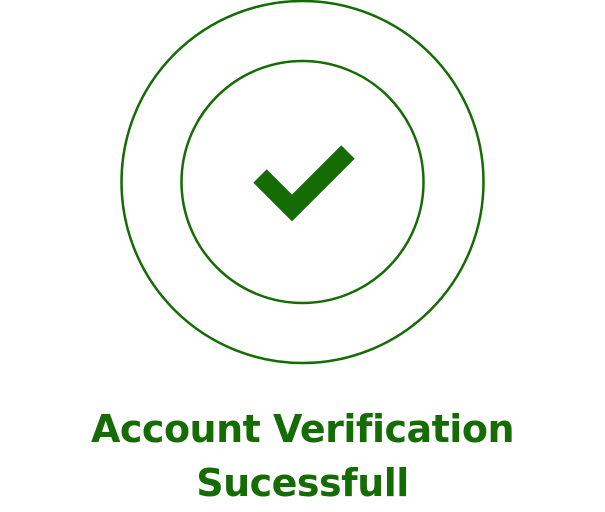 This screenshot has width=605, height=512. I want to click on checkmark-icon, so click(304, 183).